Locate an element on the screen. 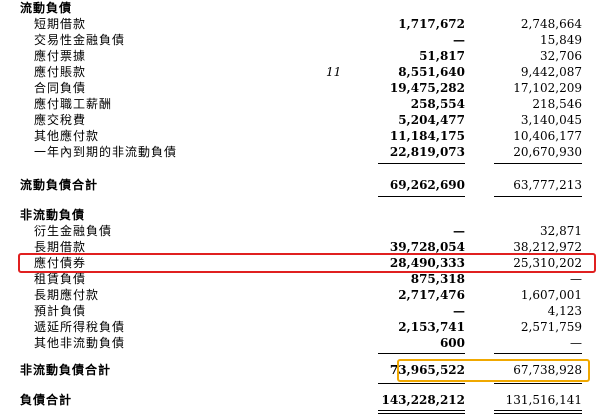  prior-year-value: 17,102,209 is located at coordinates (547, 88).